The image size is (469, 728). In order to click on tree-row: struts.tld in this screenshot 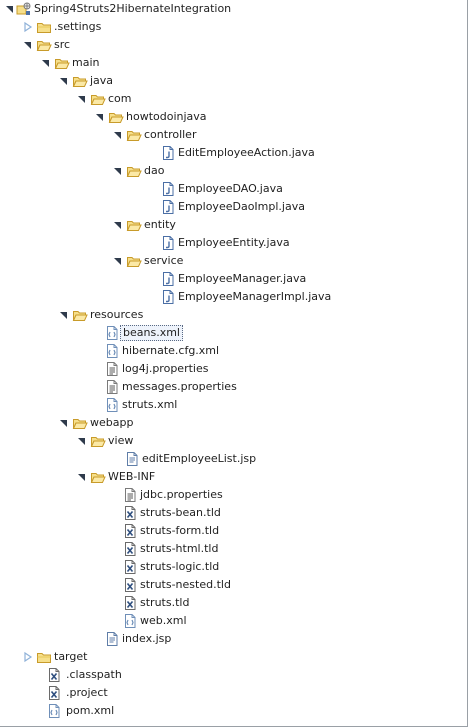, I will do `click(233, 603)`.